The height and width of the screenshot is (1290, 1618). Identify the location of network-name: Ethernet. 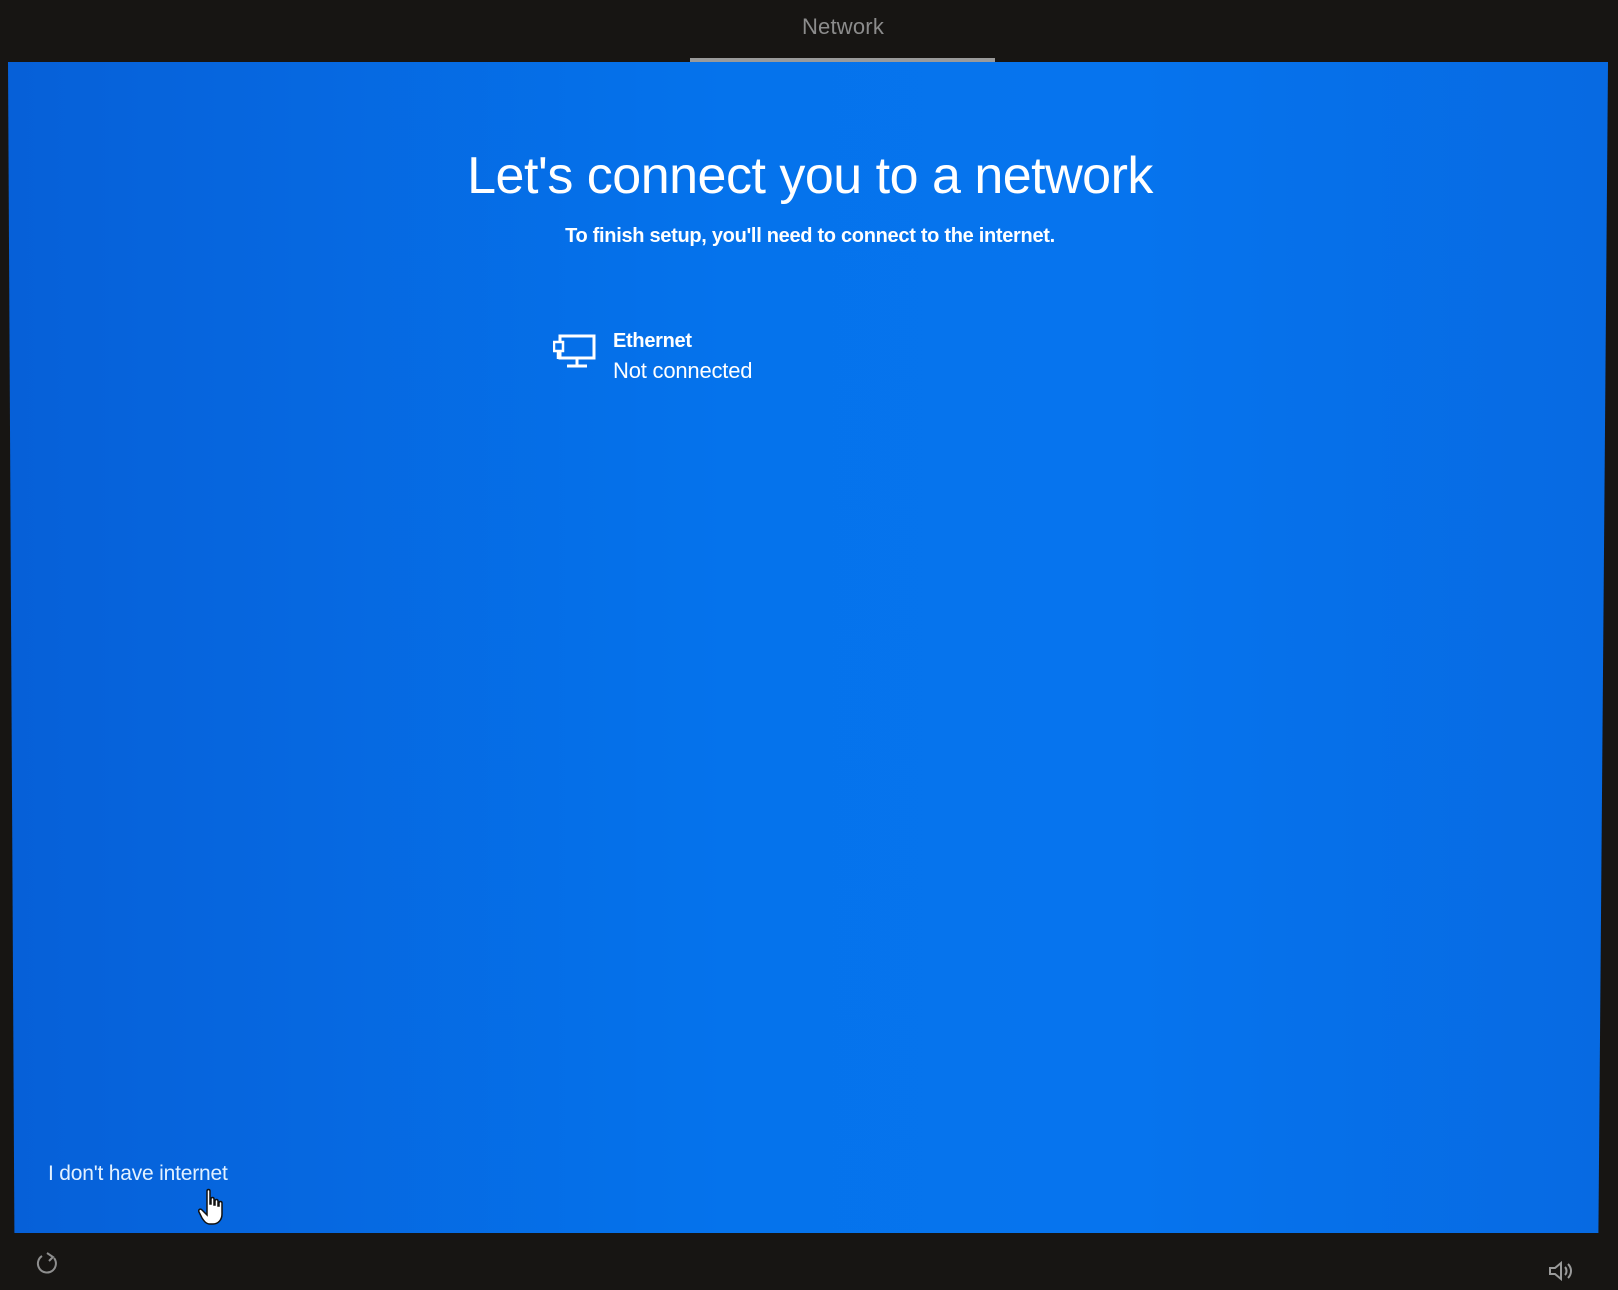
(652, 341).